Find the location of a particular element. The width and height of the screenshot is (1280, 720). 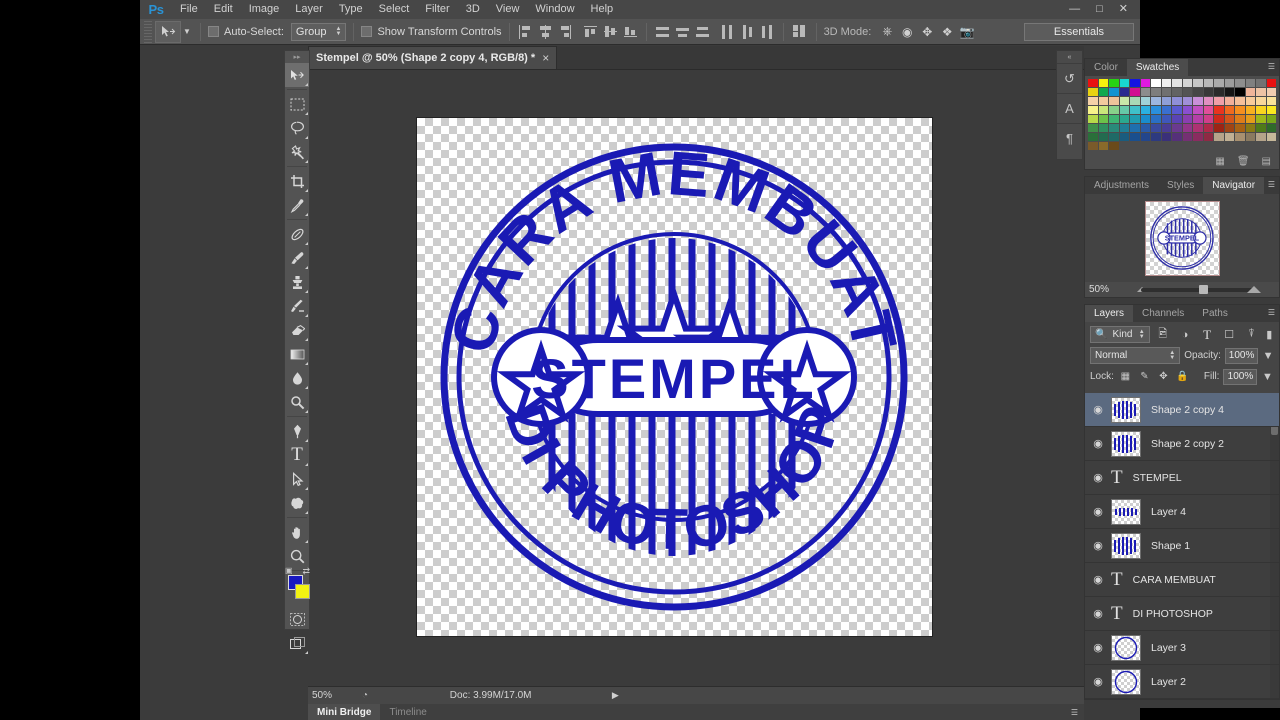

menu-view: View is located at coordinates (508, 9).